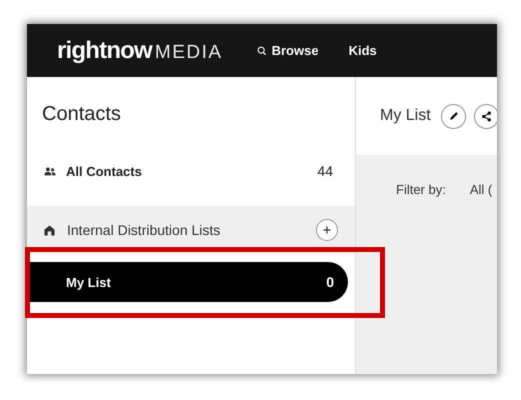 The width and height of the screenshot is (521, 400). Describe the element at coordinates (421, 189) in the screenshot. I see `filter-label: Filter by:` at that location.